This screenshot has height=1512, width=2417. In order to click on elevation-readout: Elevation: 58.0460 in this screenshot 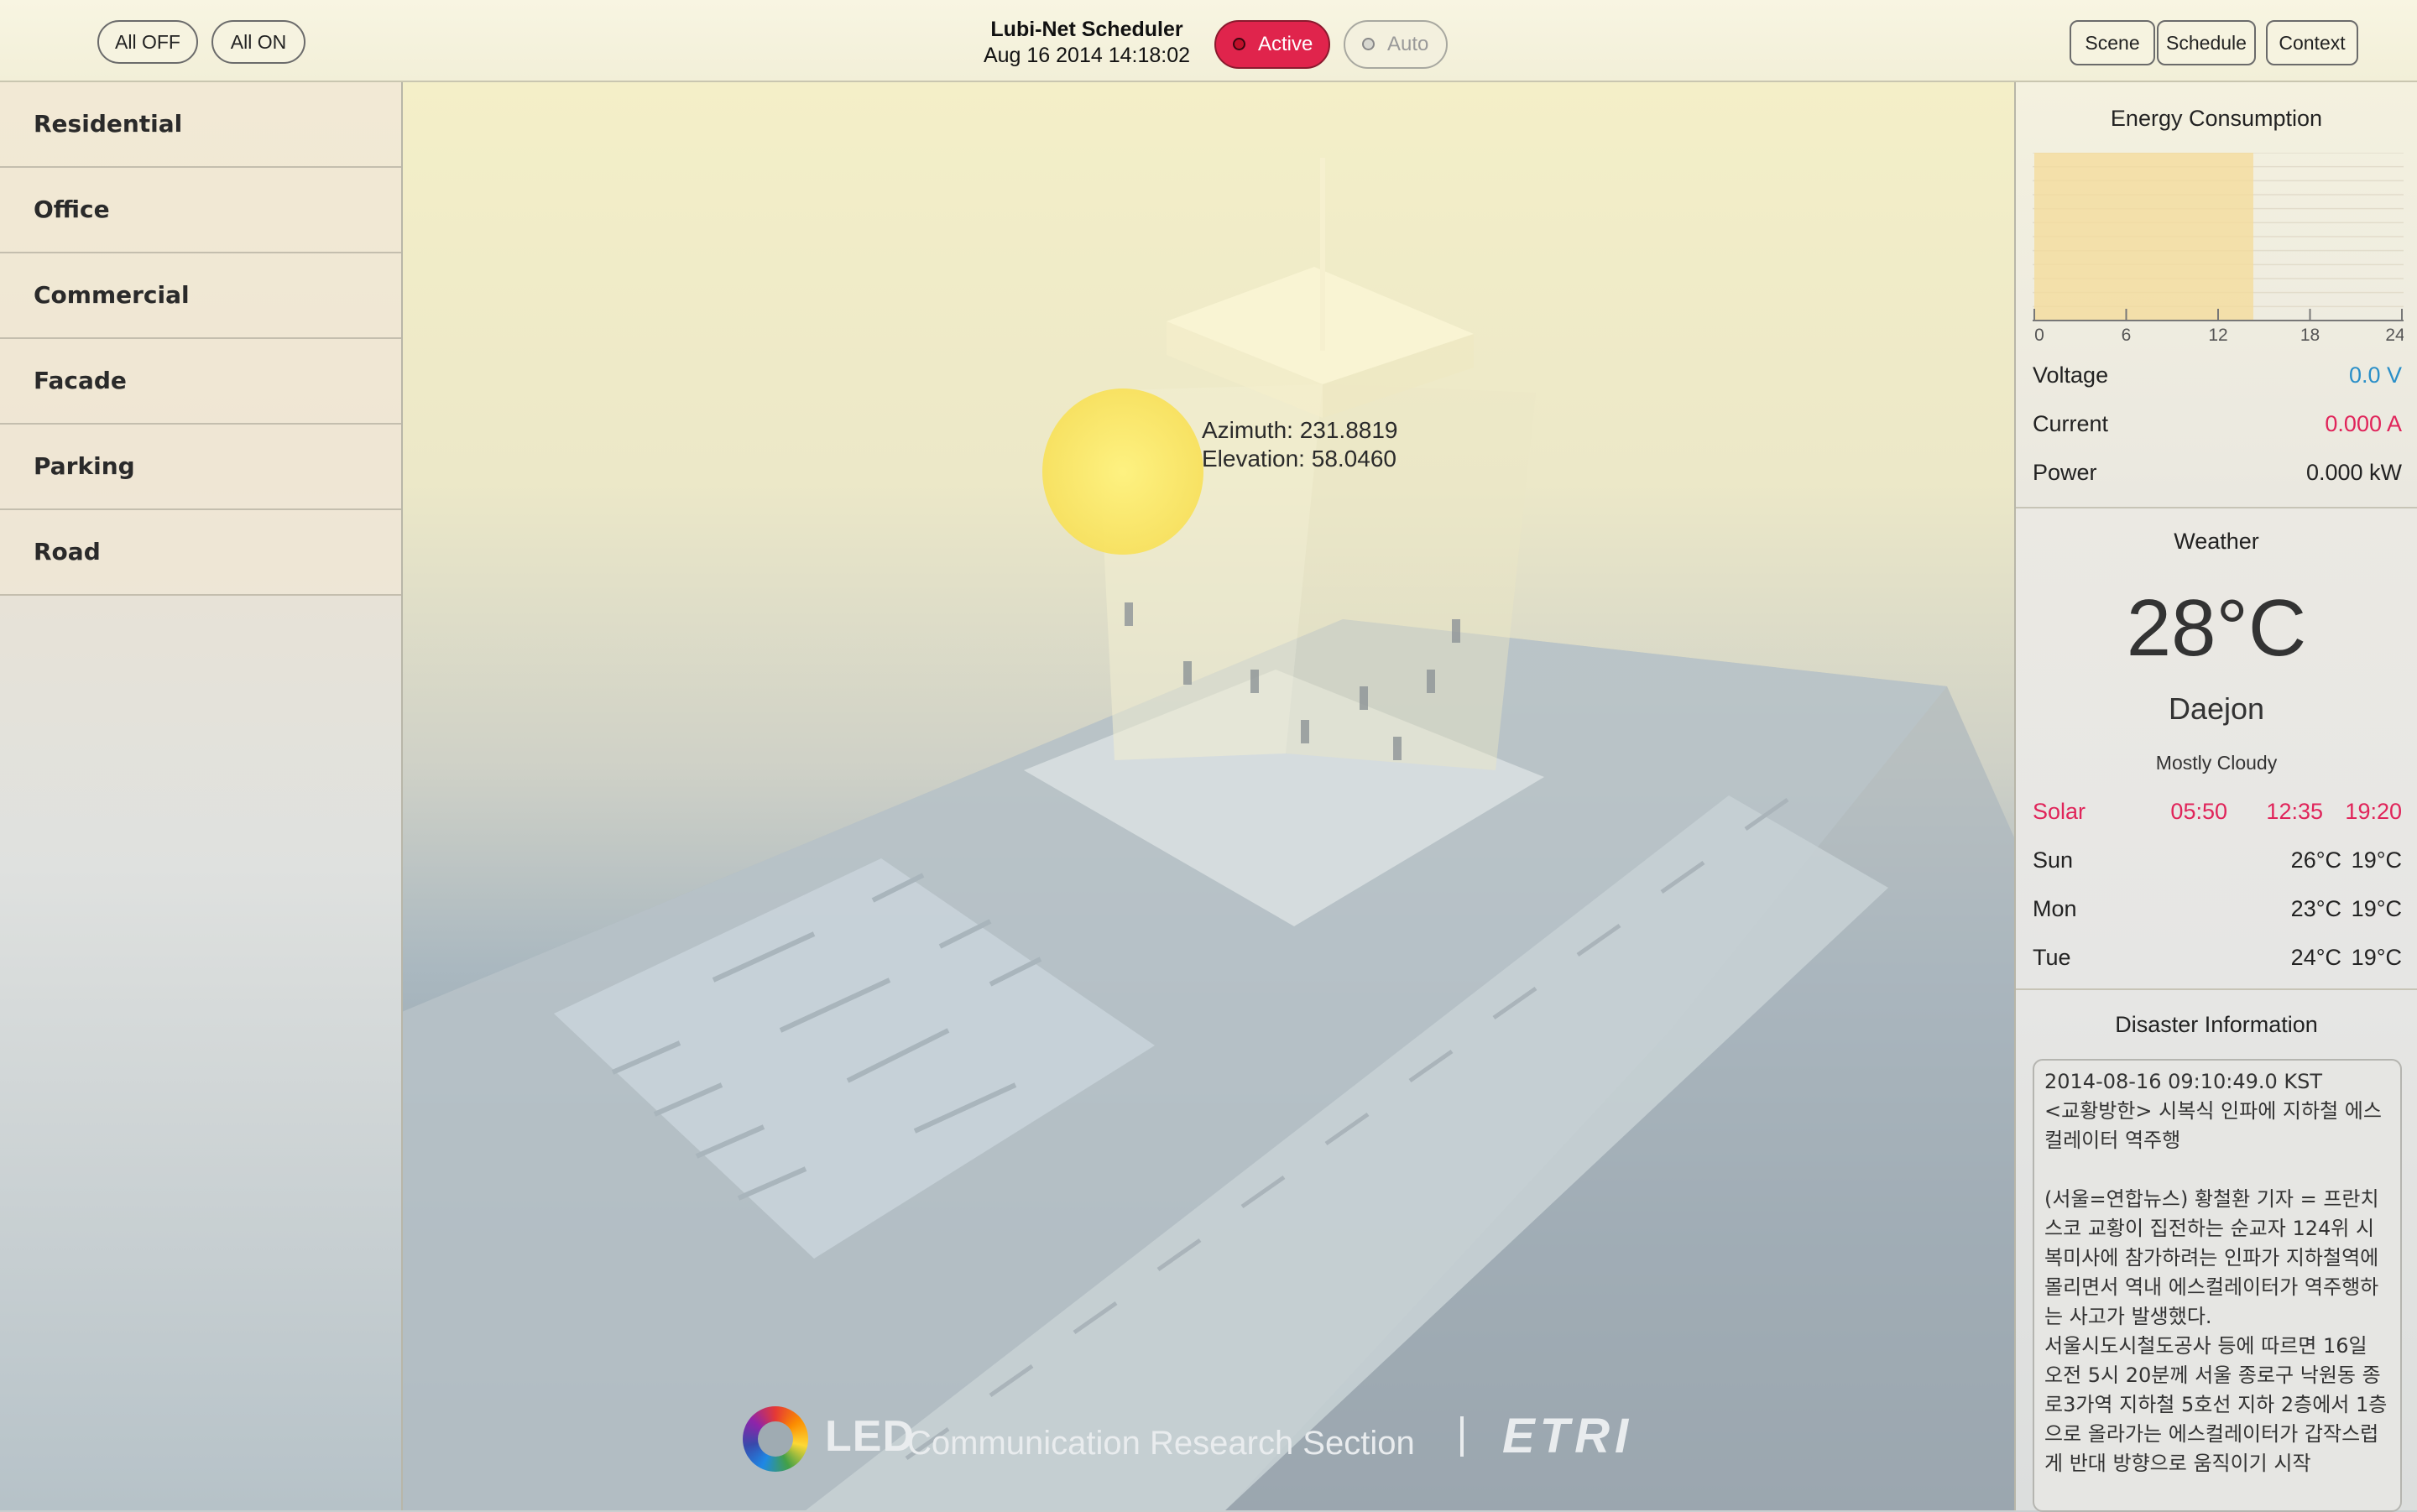, I will do `click(1299, 459)`.